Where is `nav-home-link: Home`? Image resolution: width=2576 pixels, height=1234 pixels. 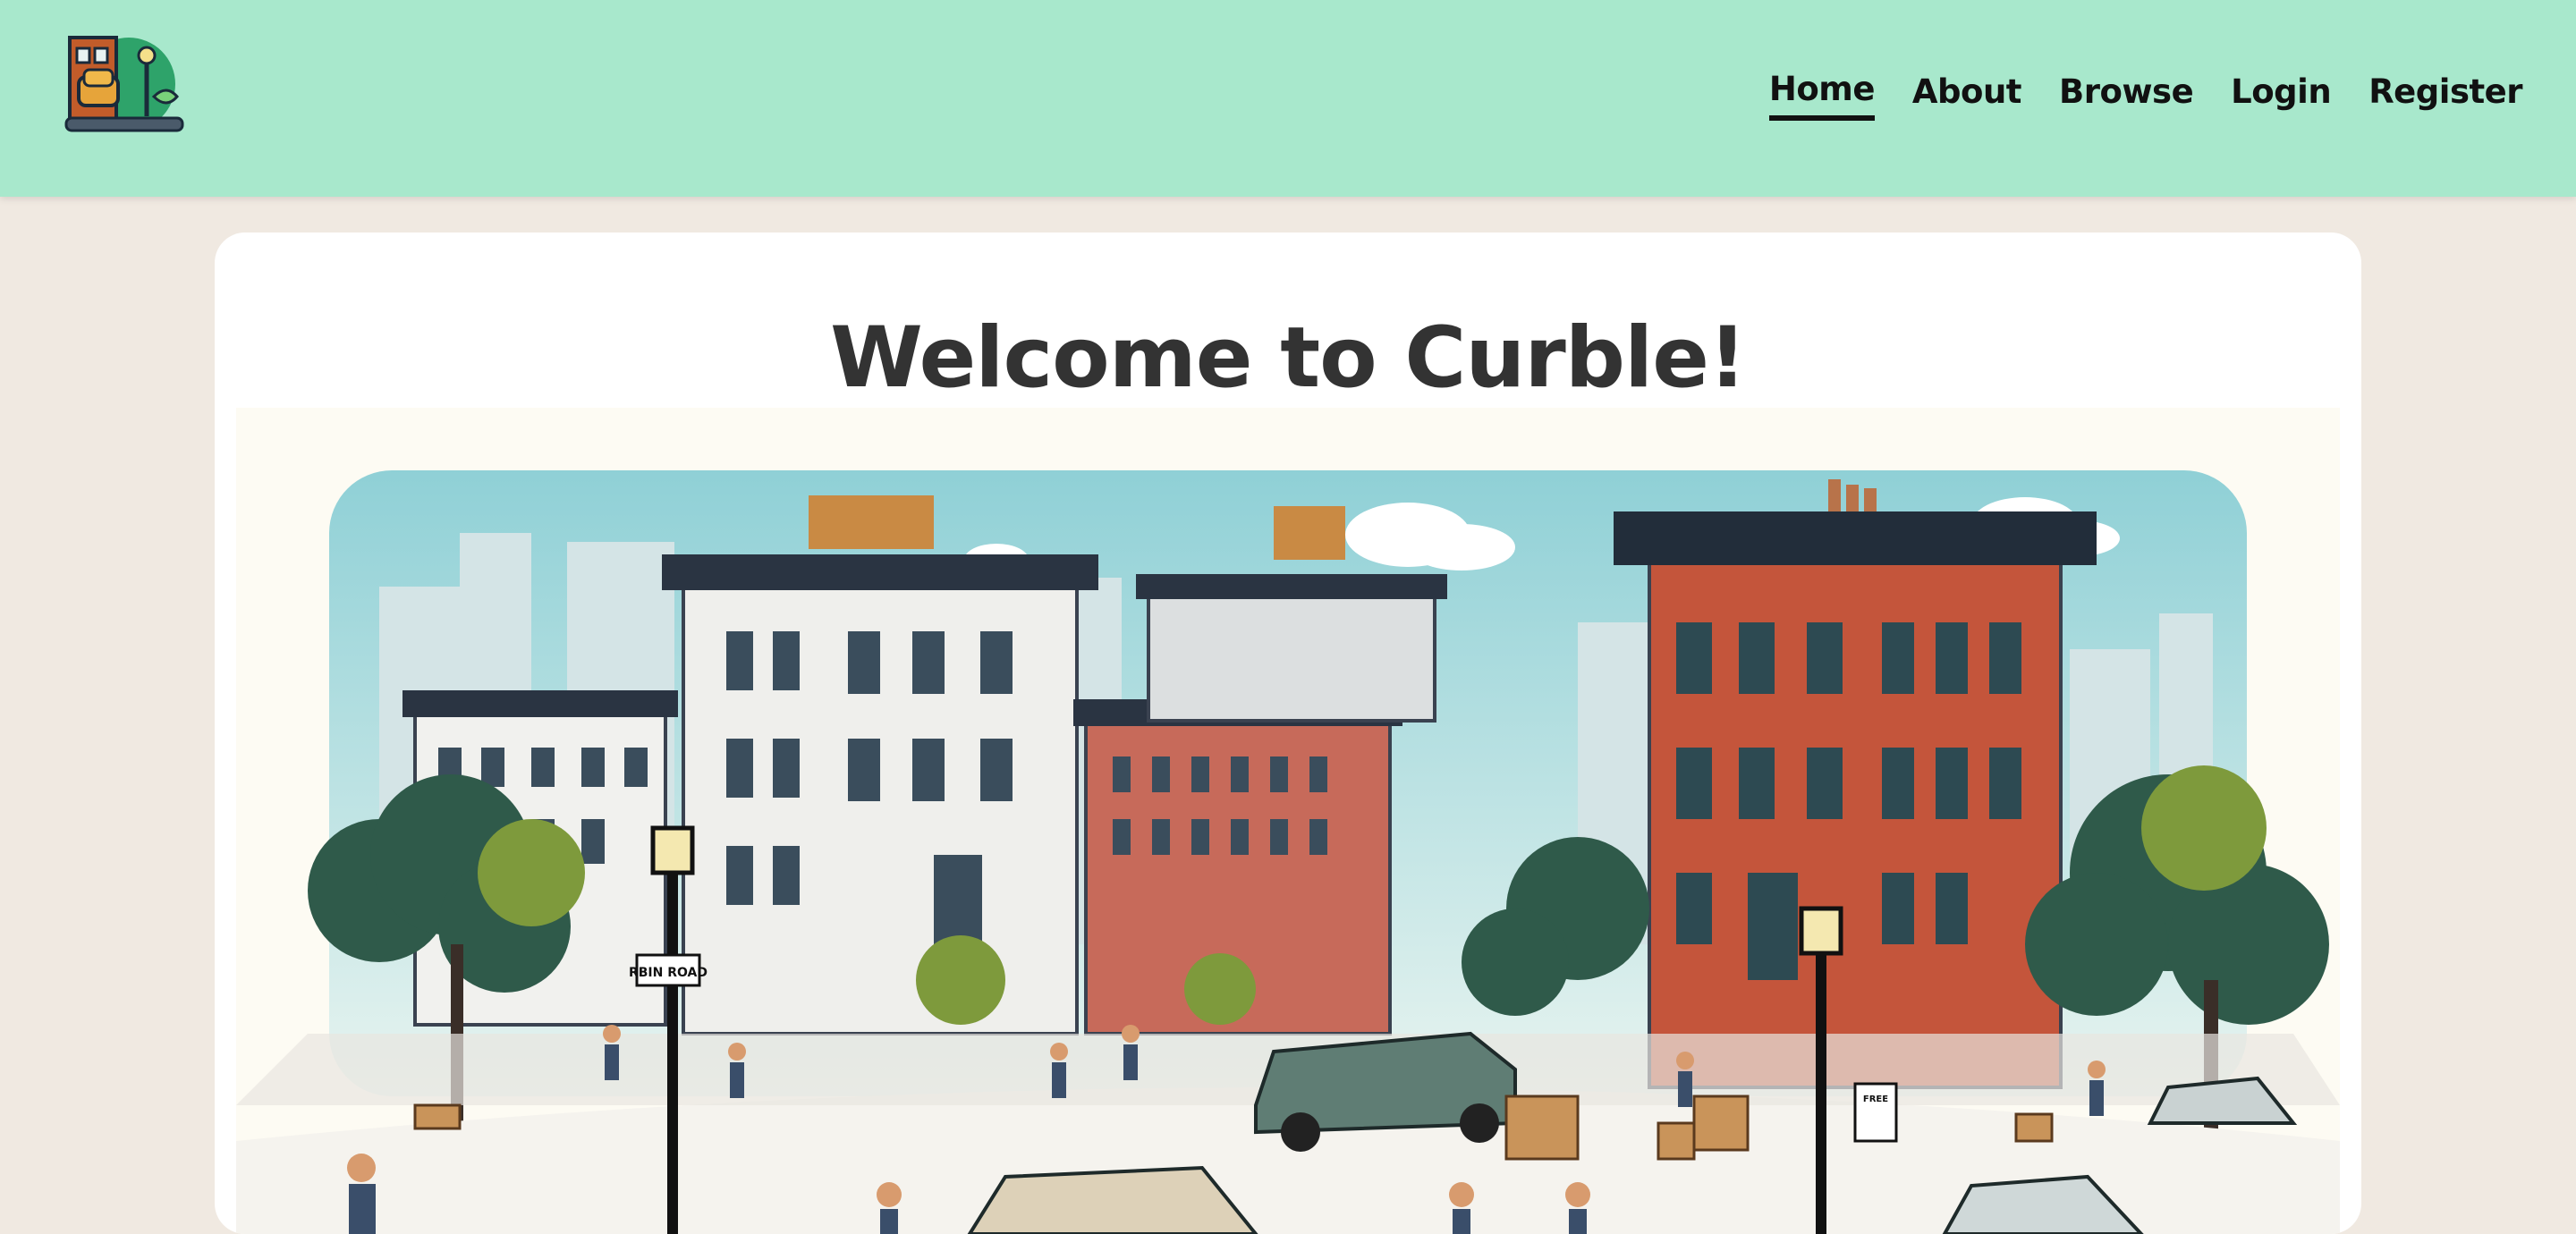 nav-home-link: Home is located at coordinates (1821, 95).